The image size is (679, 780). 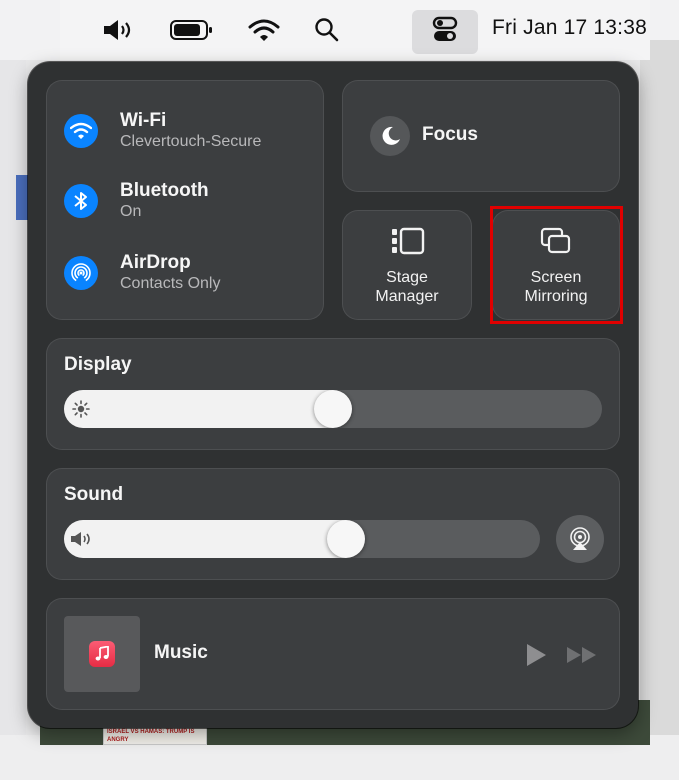 What do you see at coordinates (131, 211) in the screenshot?
I see `bluetooth-status: On` at bounding box center [131, 211].